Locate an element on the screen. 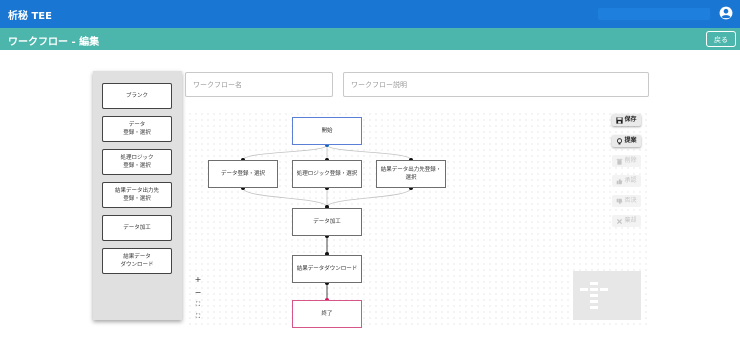 The height and width of the screenshot is (340, 740). node-data-process: データ加工 is located at coordinates (327, 222).